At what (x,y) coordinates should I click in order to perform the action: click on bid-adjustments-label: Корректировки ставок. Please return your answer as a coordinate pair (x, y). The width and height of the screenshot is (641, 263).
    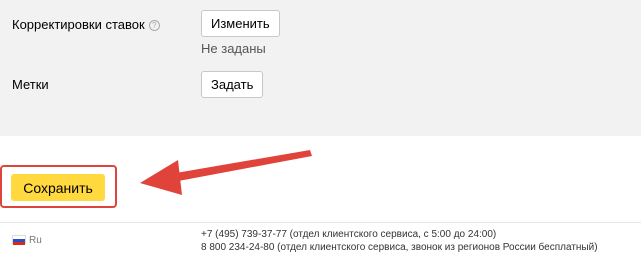
    Looking at the image, I should click on (78, 24).